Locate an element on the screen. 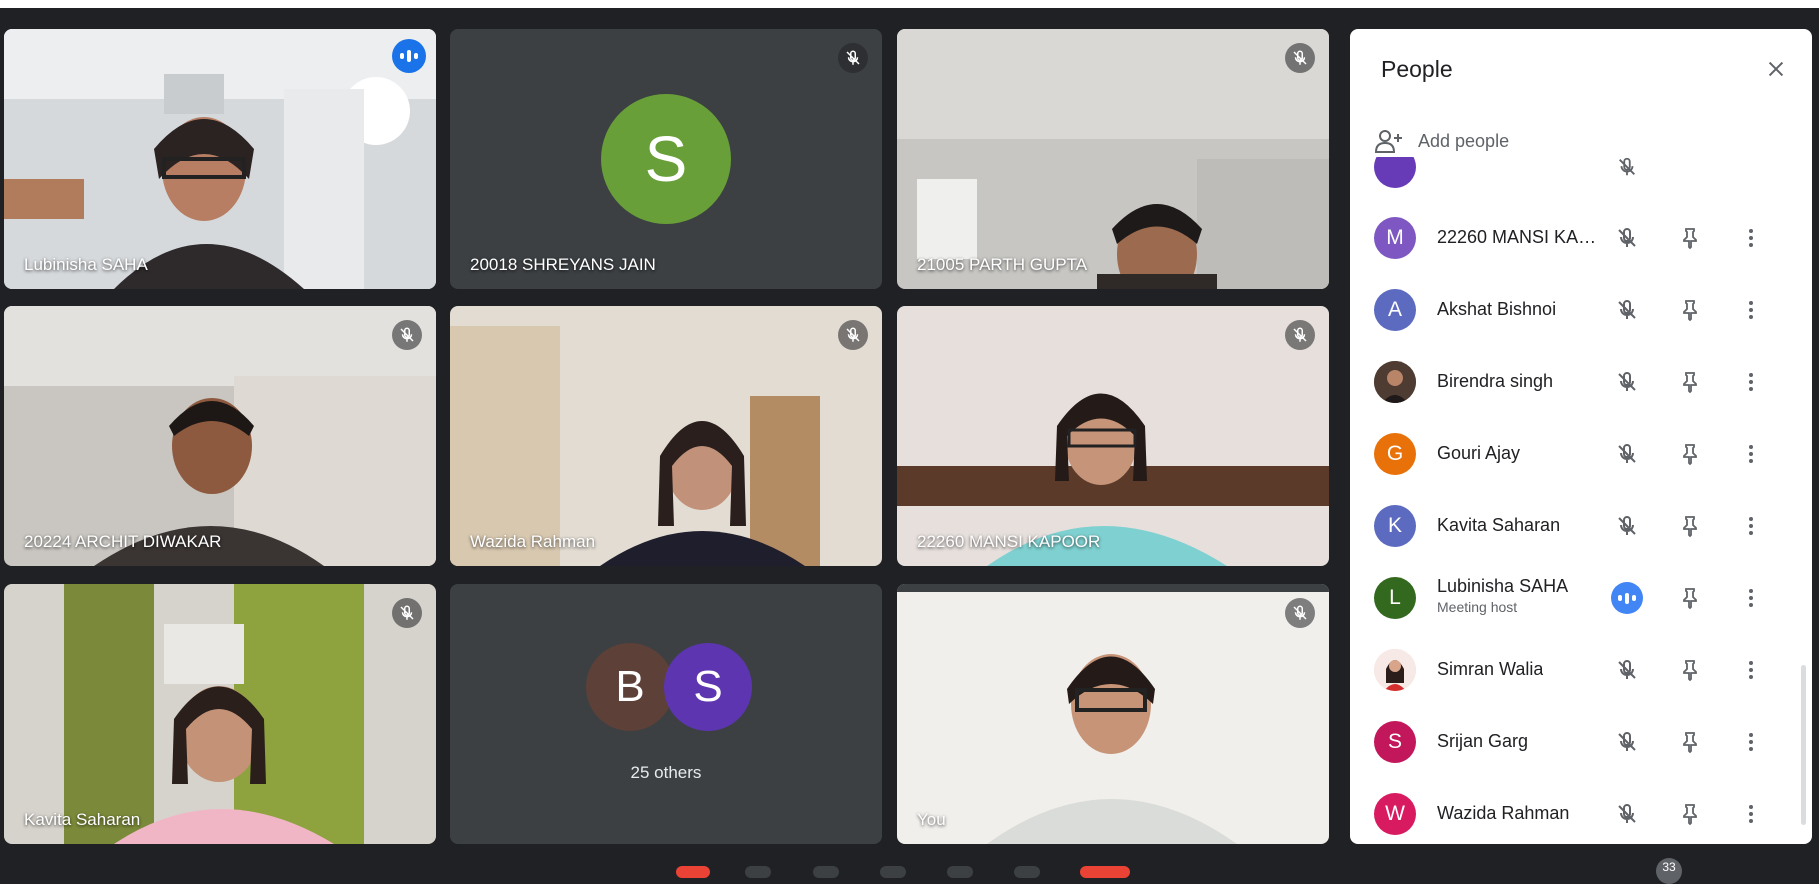 The height and width of the screenshot is (884, 1819). others-tile: B S 25 others is located at coordinates (666, 714).